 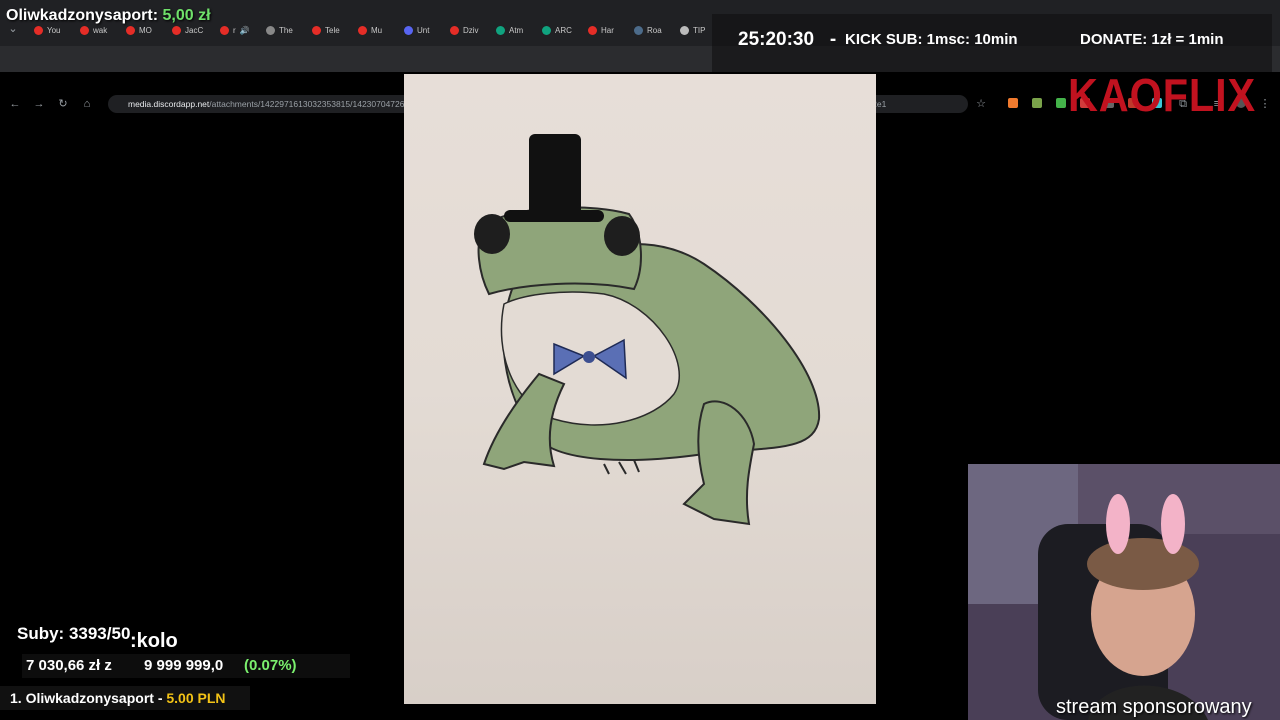 I want to click on top-donor: Oliwkadzonysaport: 5,00 zł, so click(x=108, y=15).